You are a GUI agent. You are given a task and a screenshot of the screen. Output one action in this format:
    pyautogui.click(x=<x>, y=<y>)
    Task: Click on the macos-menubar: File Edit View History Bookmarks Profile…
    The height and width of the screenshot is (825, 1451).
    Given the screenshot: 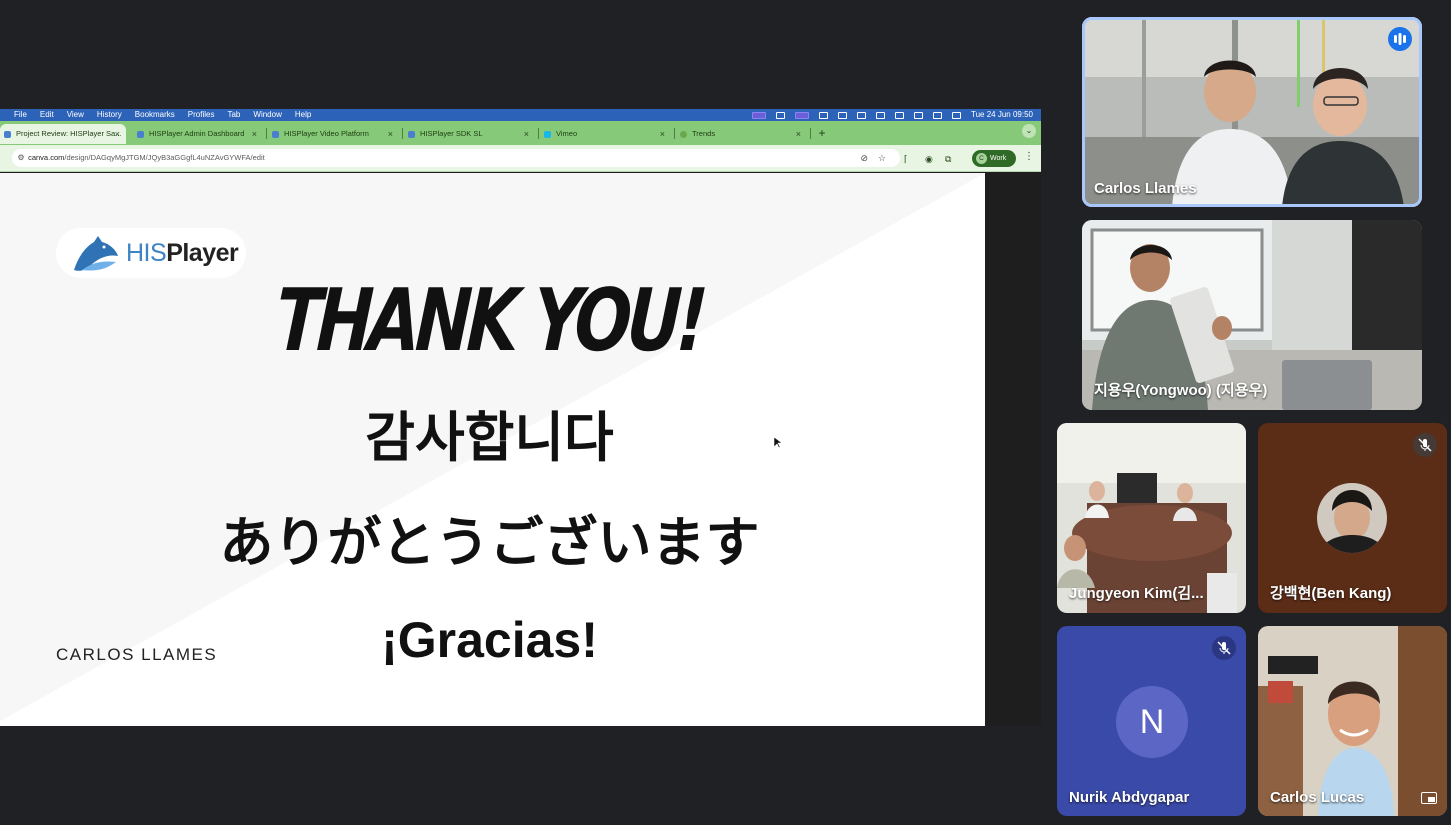 What is the action you would take?
    pyautogui.click(x=520, y=115)
    